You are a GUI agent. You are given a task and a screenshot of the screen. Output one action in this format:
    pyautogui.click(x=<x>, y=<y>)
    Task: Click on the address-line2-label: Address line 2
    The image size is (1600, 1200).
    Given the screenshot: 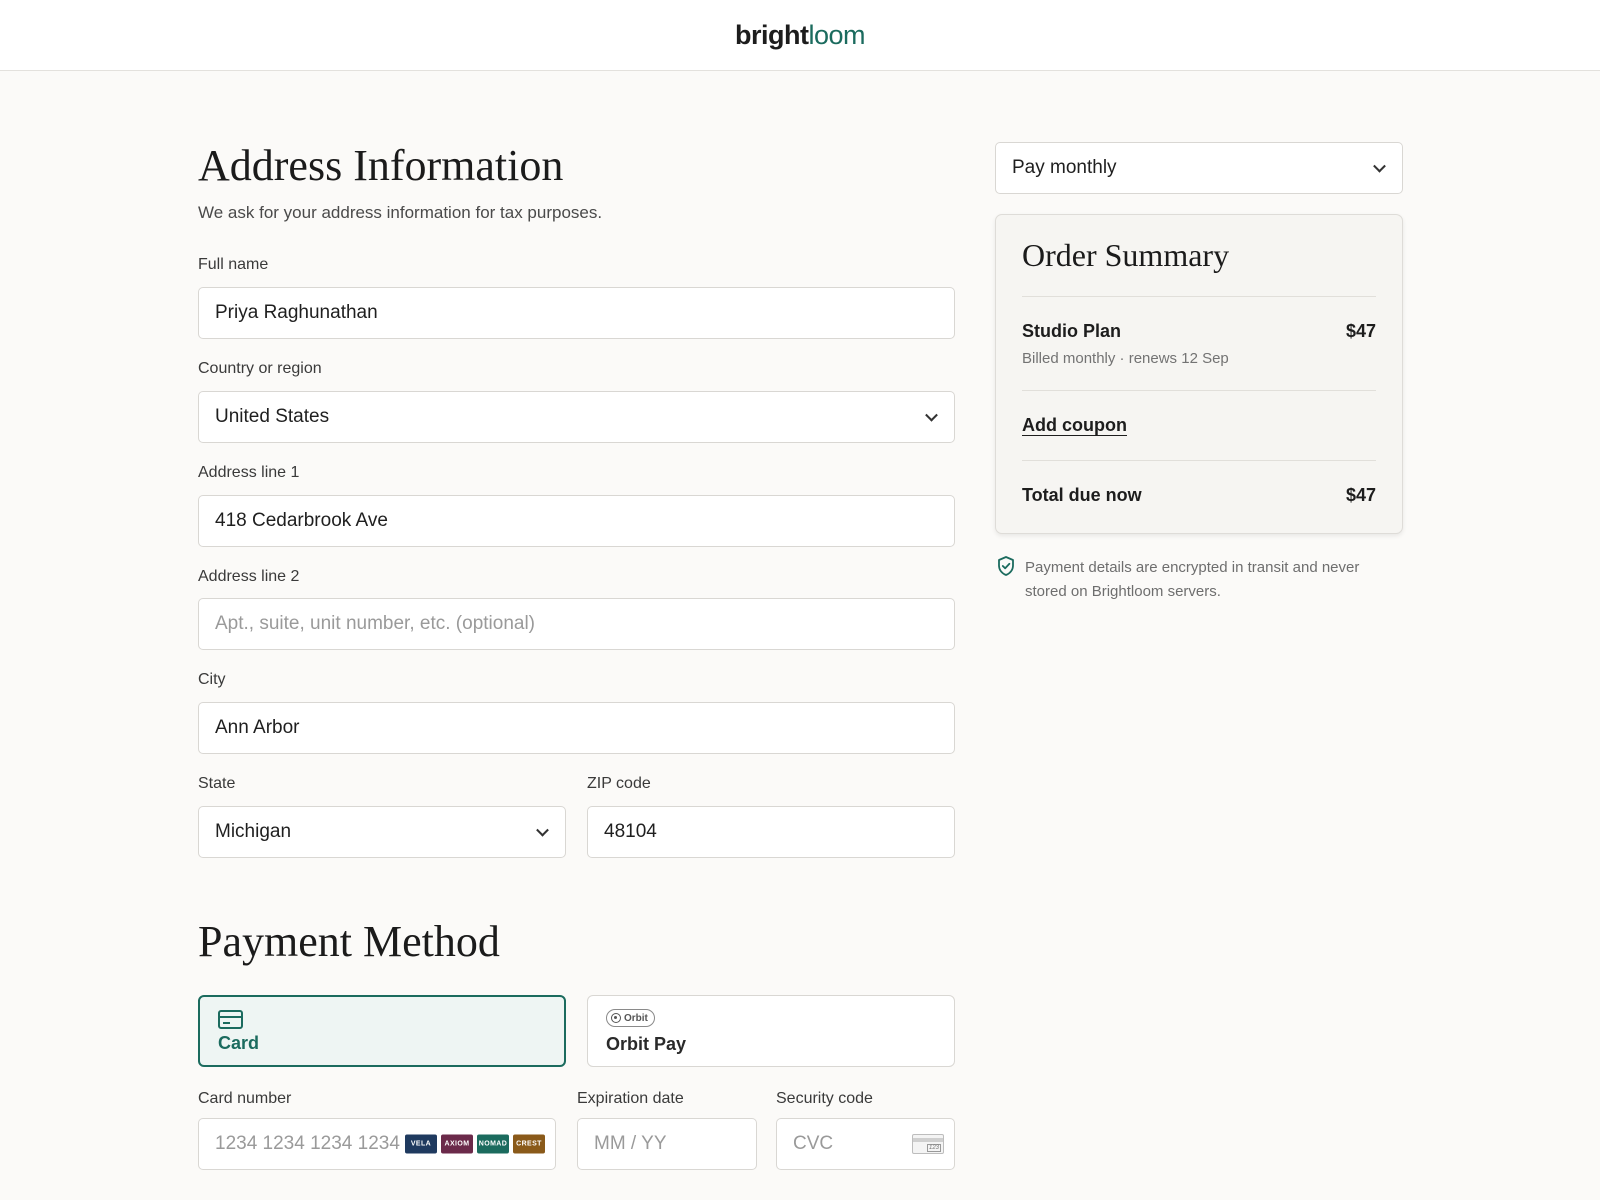 What is the action you would take?
    pyautogui.click(x=249, y=576)
    